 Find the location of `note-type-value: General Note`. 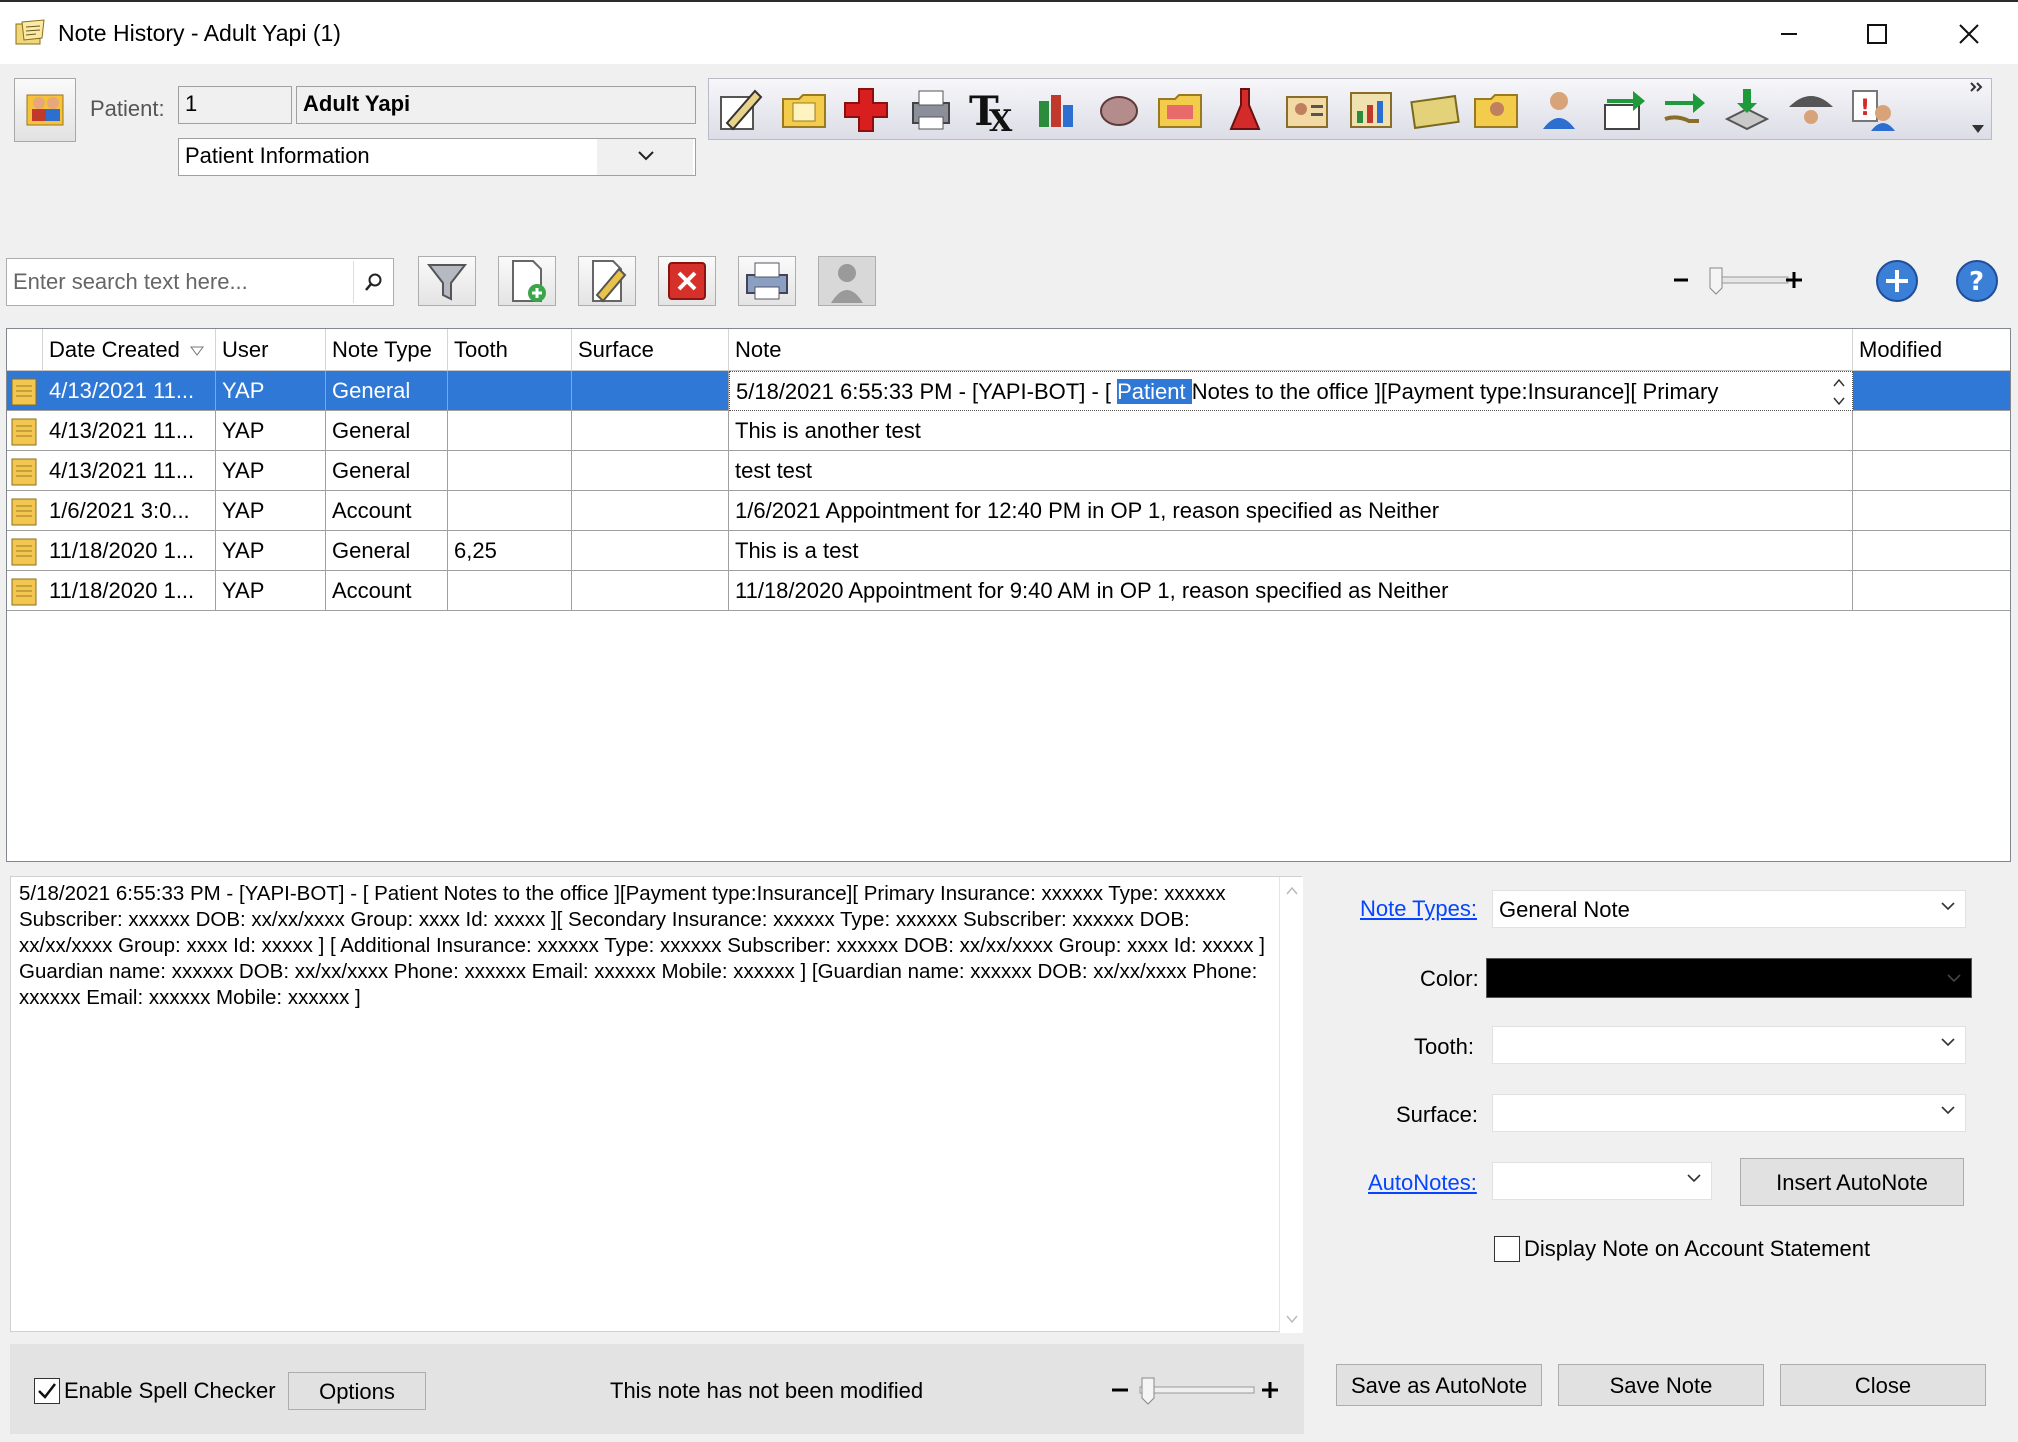

note-type-value: General Note is located at coordinates (1564, 909).